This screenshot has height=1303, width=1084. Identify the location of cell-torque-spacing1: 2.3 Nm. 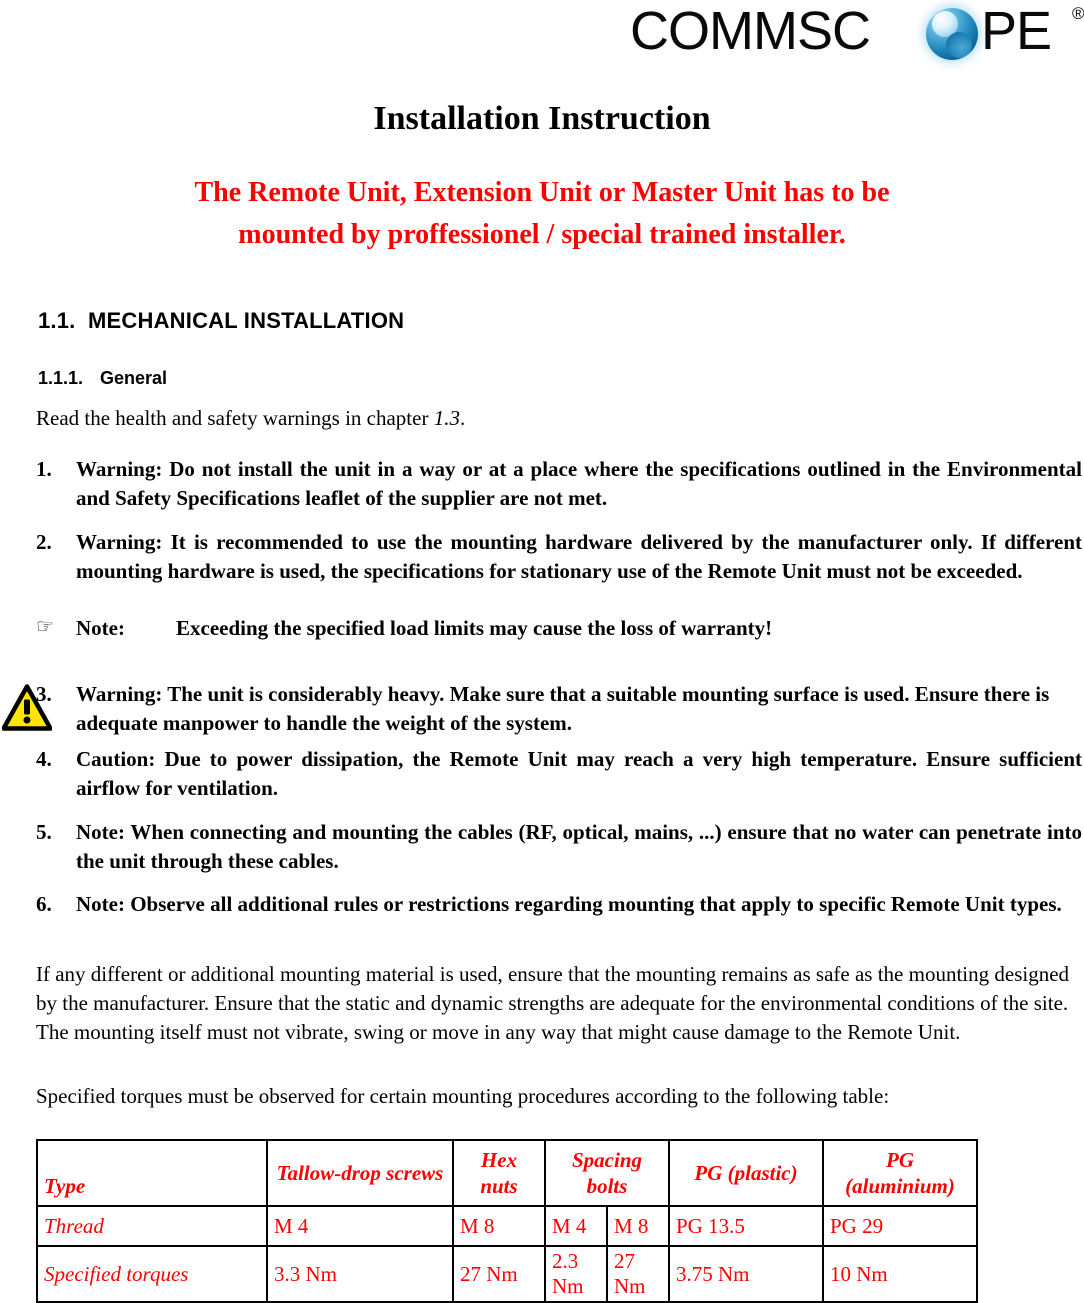
(576, 1274).